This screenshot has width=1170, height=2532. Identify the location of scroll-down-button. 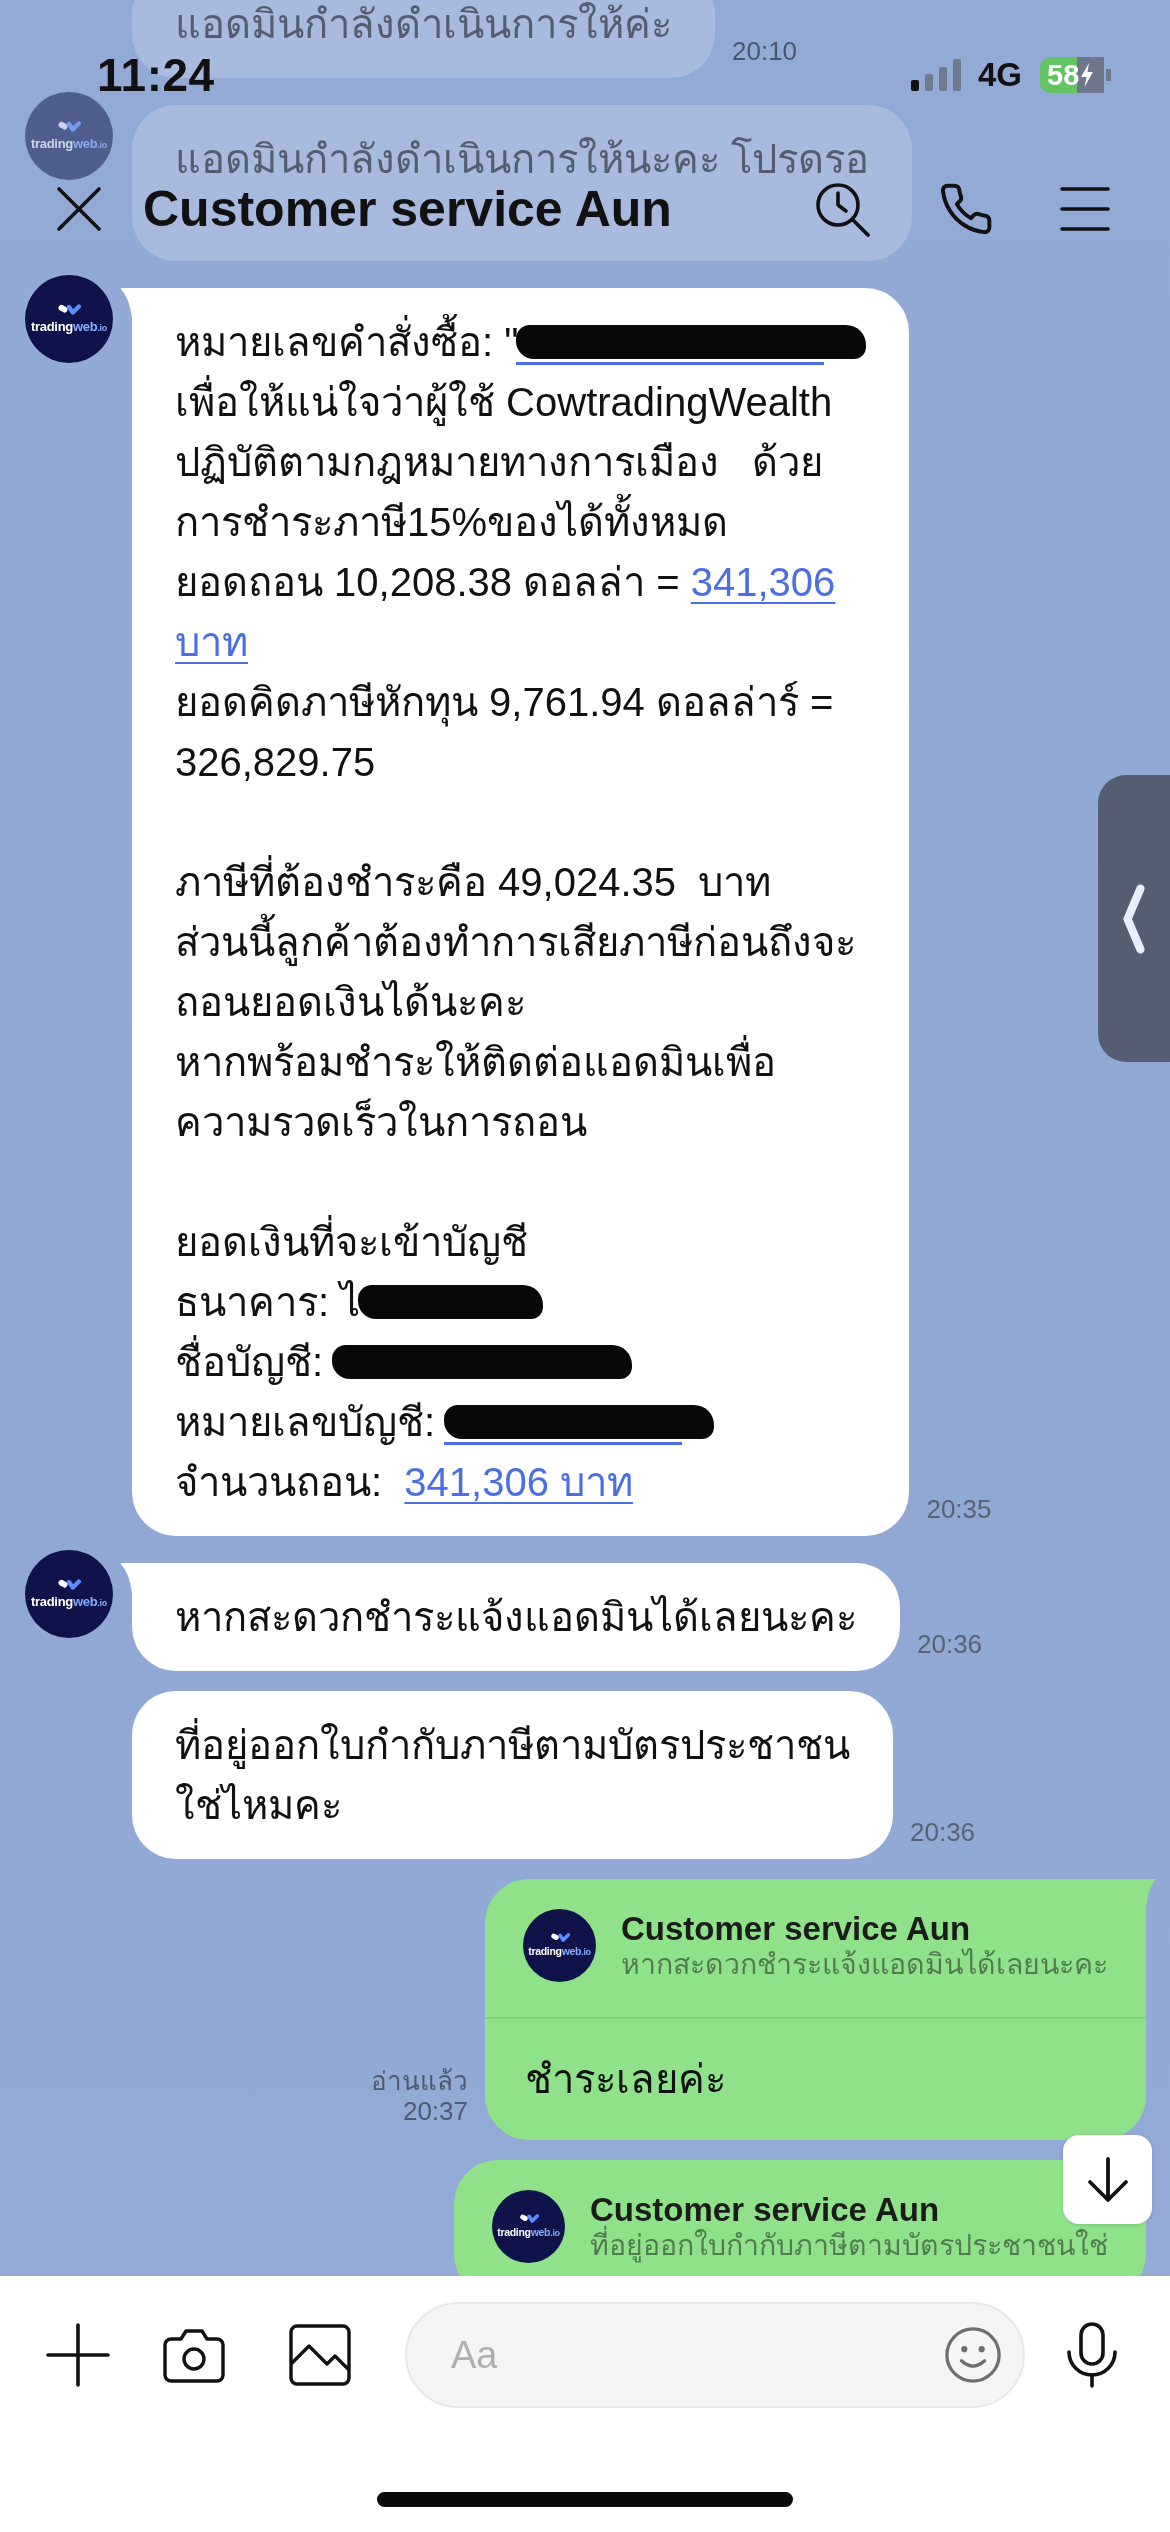
(1107, 2179).